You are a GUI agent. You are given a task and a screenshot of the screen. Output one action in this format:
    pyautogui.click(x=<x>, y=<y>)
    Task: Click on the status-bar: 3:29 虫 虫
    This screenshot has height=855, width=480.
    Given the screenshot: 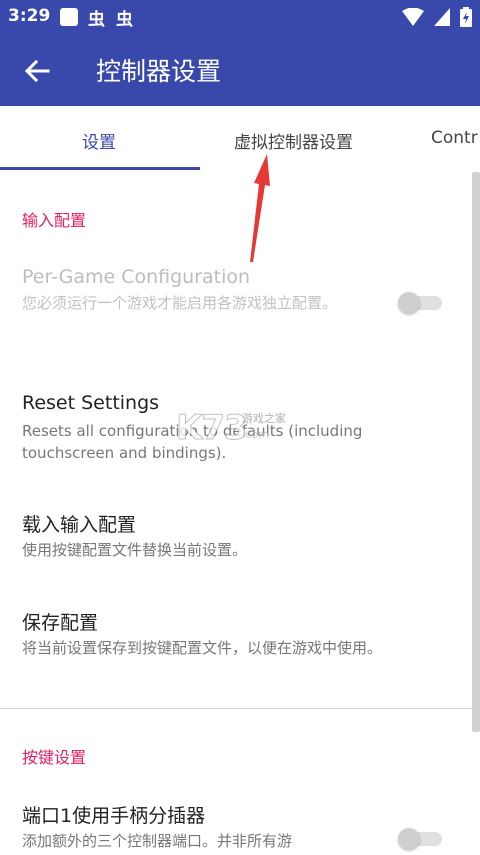 What is the action you would take?
    pyautogui.click(x=240, y=17)
    